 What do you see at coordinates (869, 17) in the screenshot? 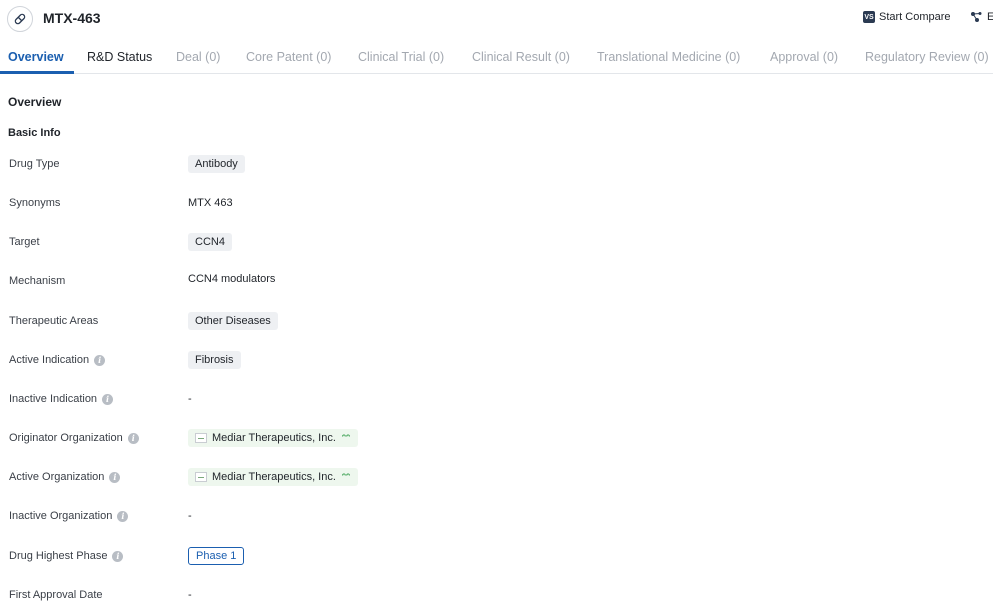
I see `compare-icon: VS` at bounding box center [869, 17].